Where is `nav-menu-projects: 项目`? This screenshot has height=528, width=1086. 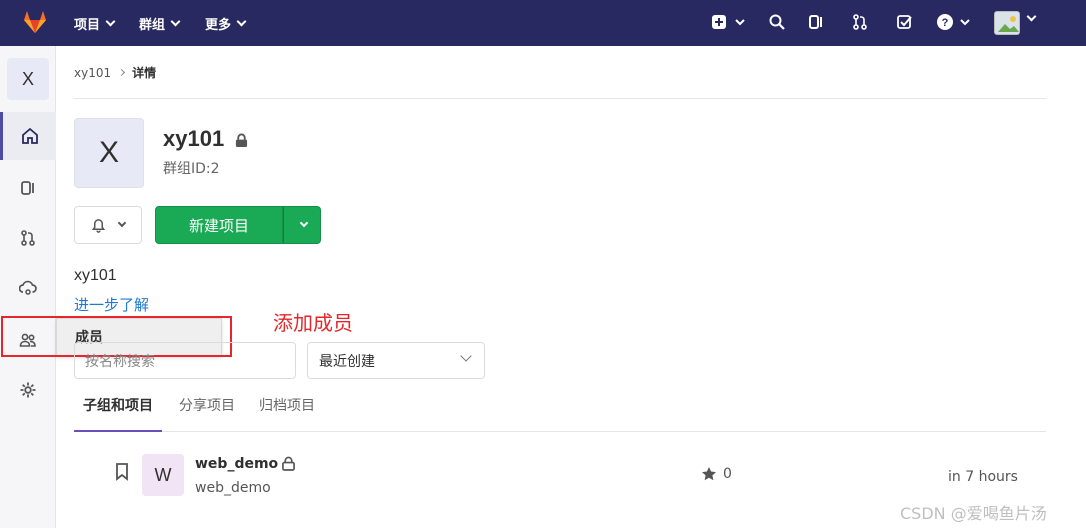
nav-menu-projects: 项目 is located at coordinates (95, 23).